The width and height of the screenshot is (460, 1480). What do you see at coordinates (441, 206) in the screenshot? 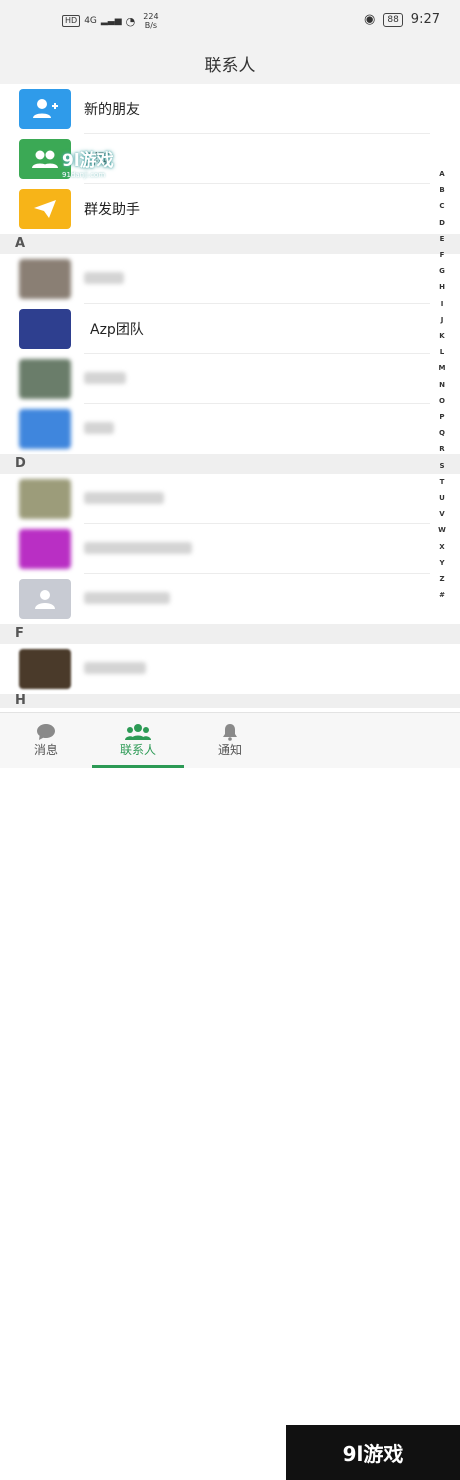
I see `index-letter: C` at bounding box center [441, 206].